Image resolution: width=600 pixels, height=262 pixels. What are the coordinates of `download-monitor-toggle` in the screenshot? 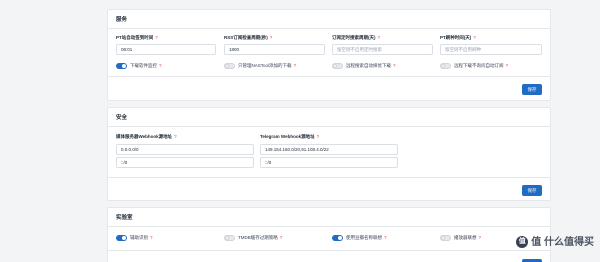 It's located at (121, 66).